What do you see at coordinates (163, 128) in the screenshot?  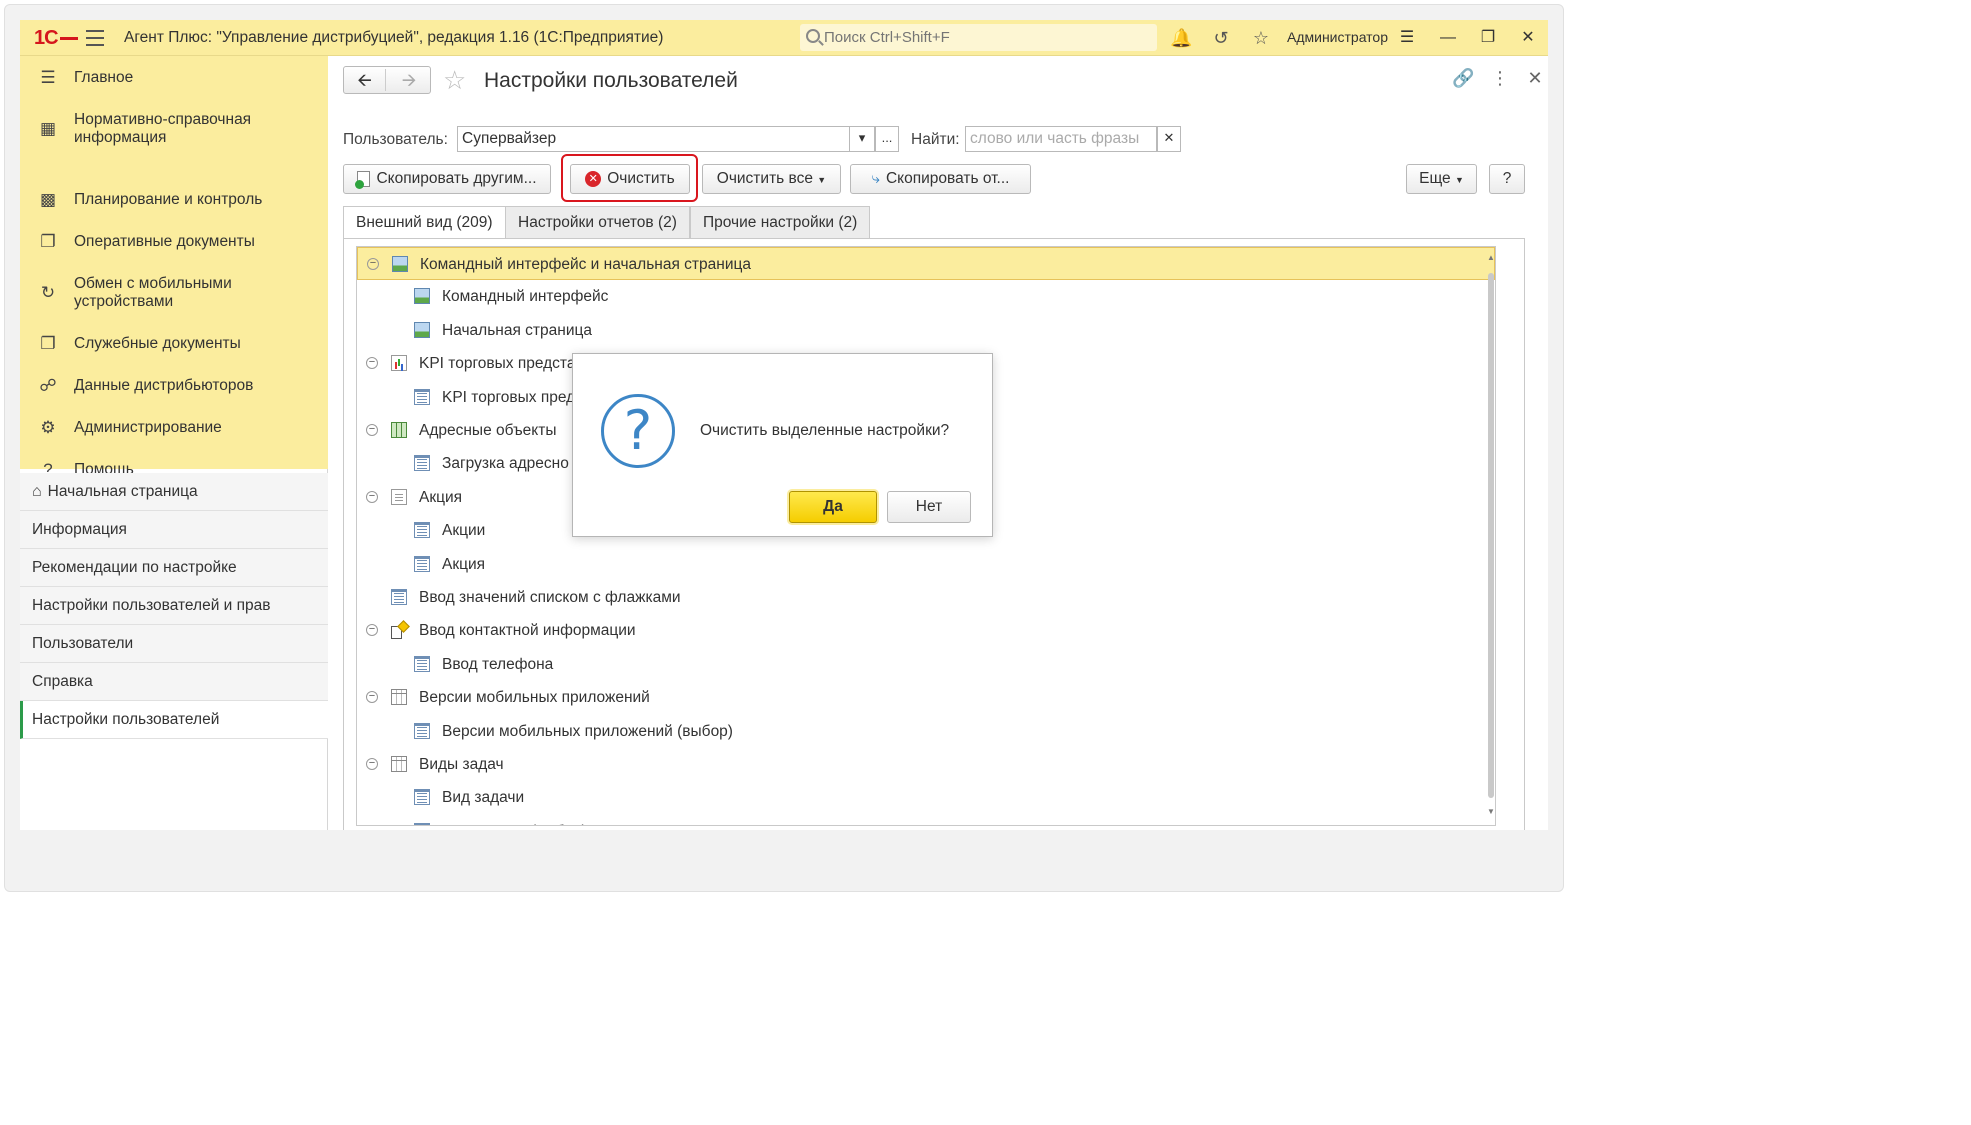 I see `section-label: Нормативно-справочная информация` at bounding box center [163, 128].